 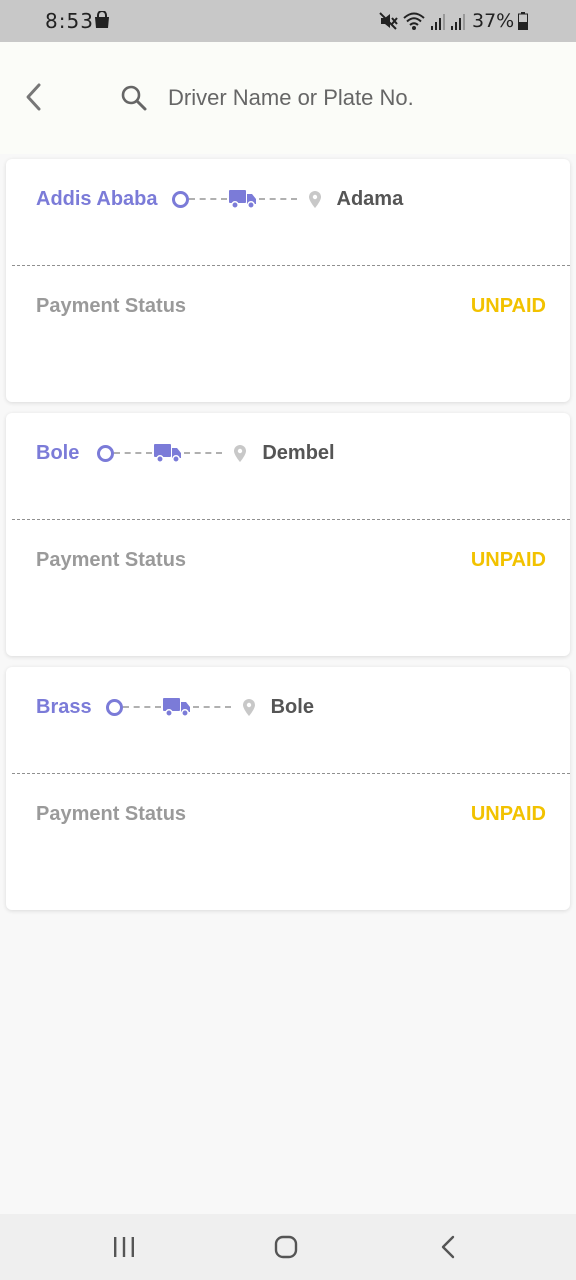 I want to click on status-time: 8:53, so click(x=69, y=21).